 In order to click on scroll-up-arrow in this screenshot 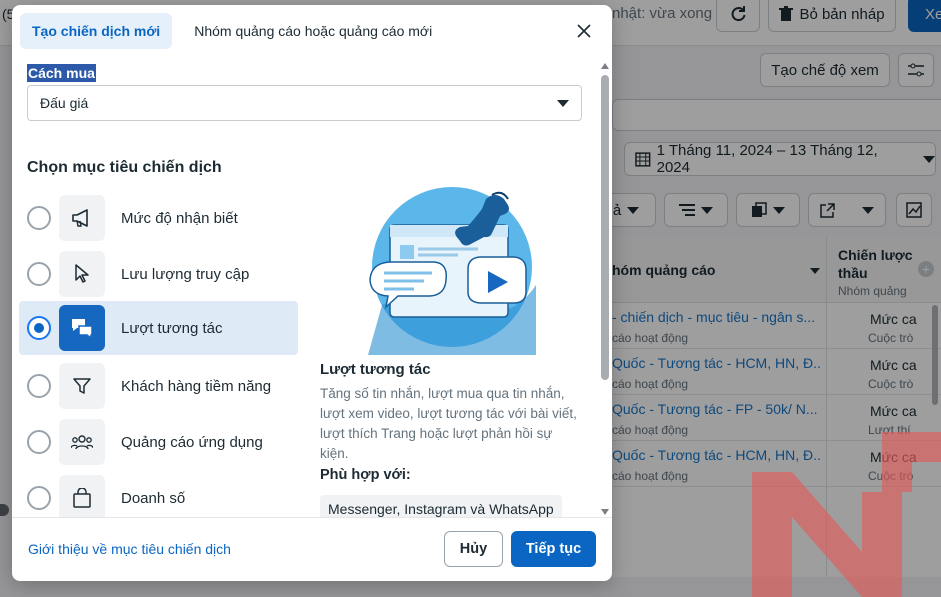, I will do `click(605, 66)`.